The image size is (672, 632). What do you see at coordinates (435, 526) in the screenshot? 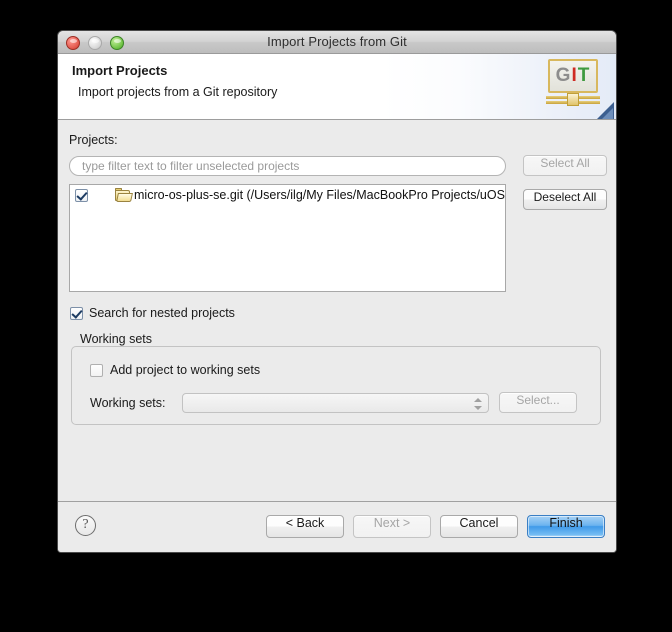
I see `footer-button-group: < Back Next > Cancel Finish` at bounding box center [435, 526].